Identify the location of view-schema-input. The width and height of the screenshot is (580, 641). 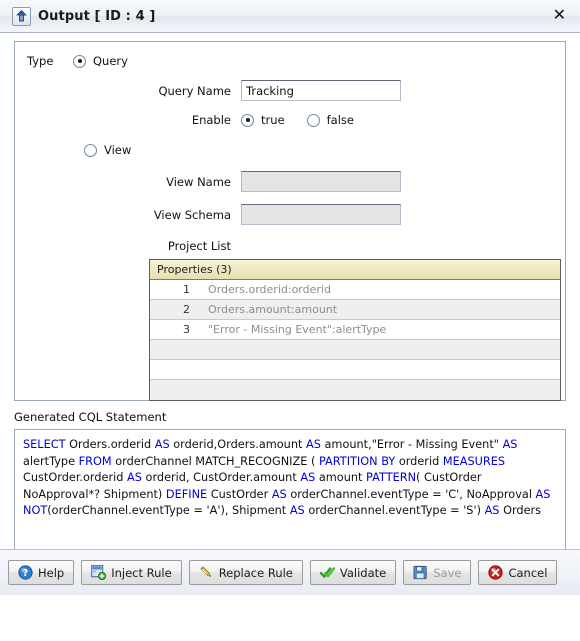
(321, 214).